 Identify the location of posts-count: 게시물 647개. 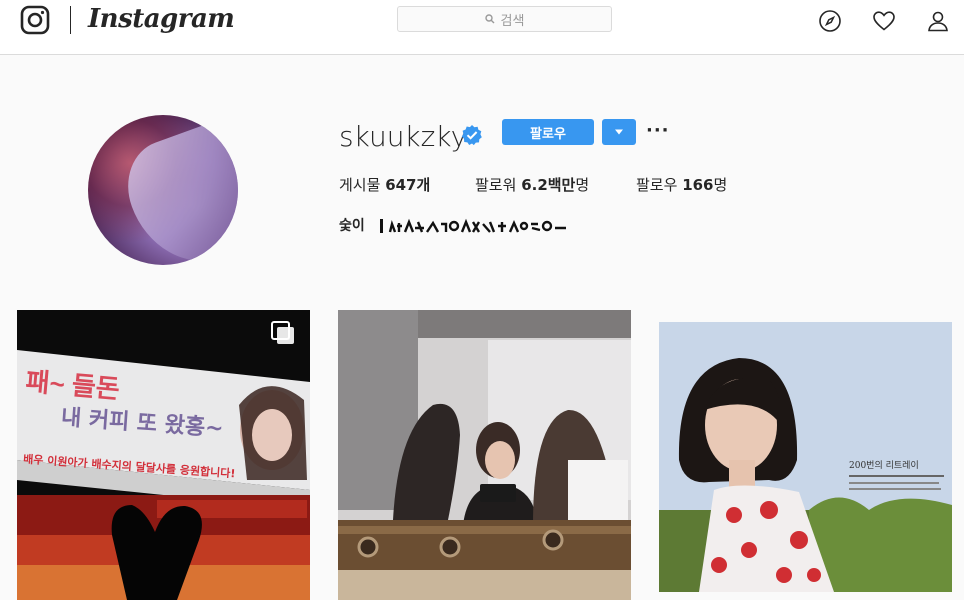
(384, 185).